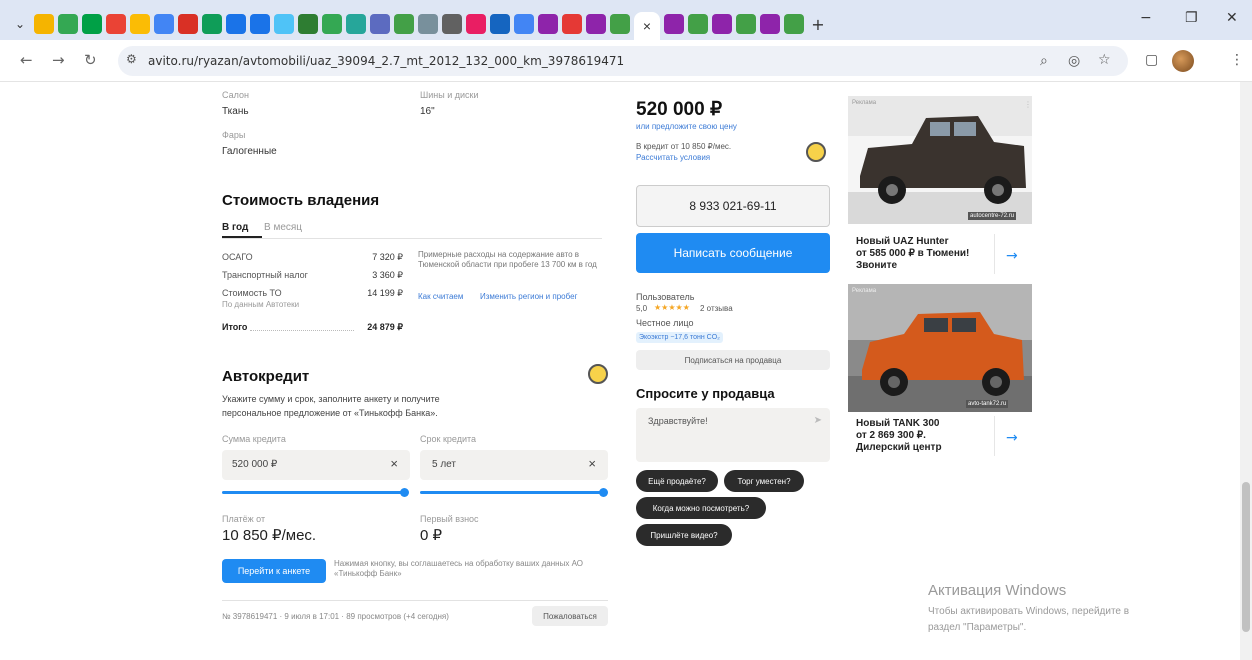 This screenshot has height=660, width=1252. Describe the element at coordinates (764, 481) in the screenshot. I see `quick-question-chip: Торг уместен?` at that location.